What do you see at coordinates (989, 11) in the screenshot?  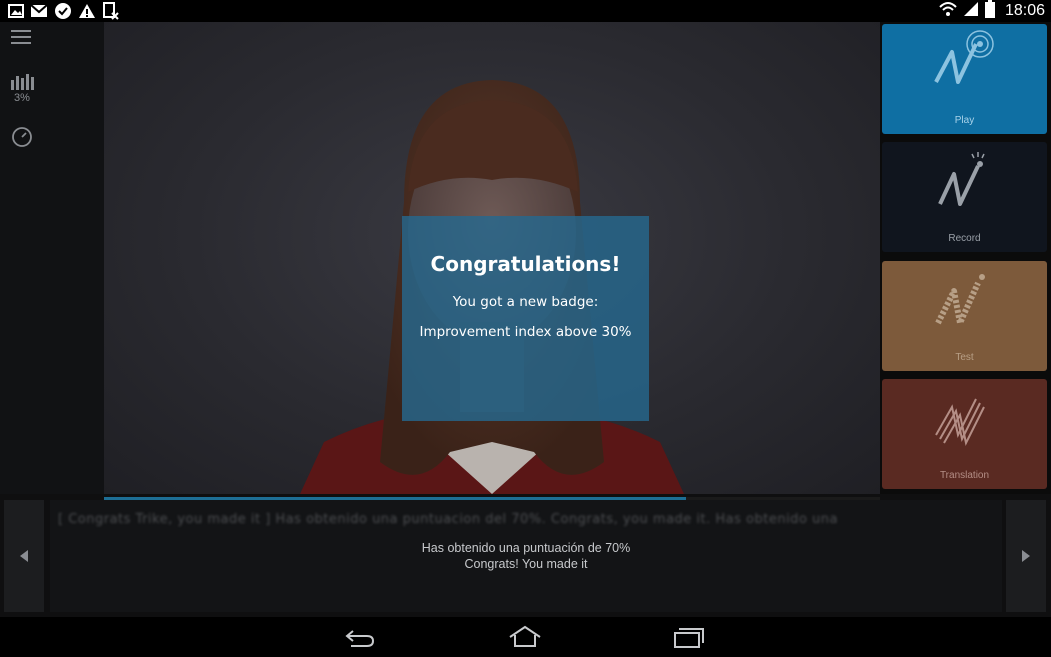 I see `battery-icon` at bounding box center [989, 11].